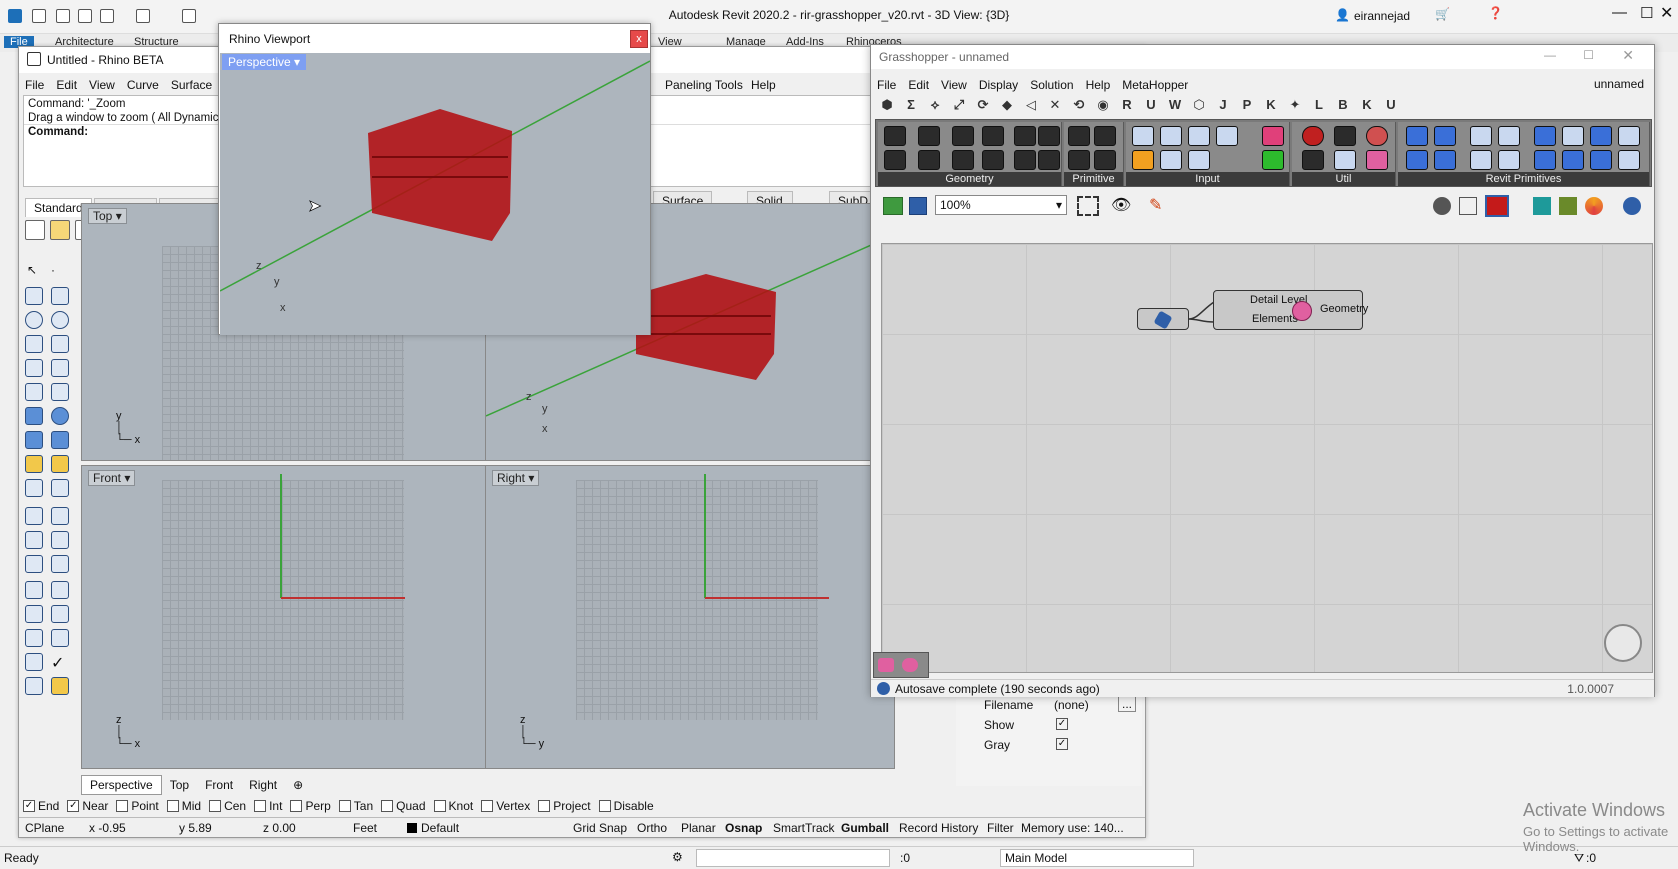 The image size is (1678, 869). I want to click on surface-icon, so click(60, 440).